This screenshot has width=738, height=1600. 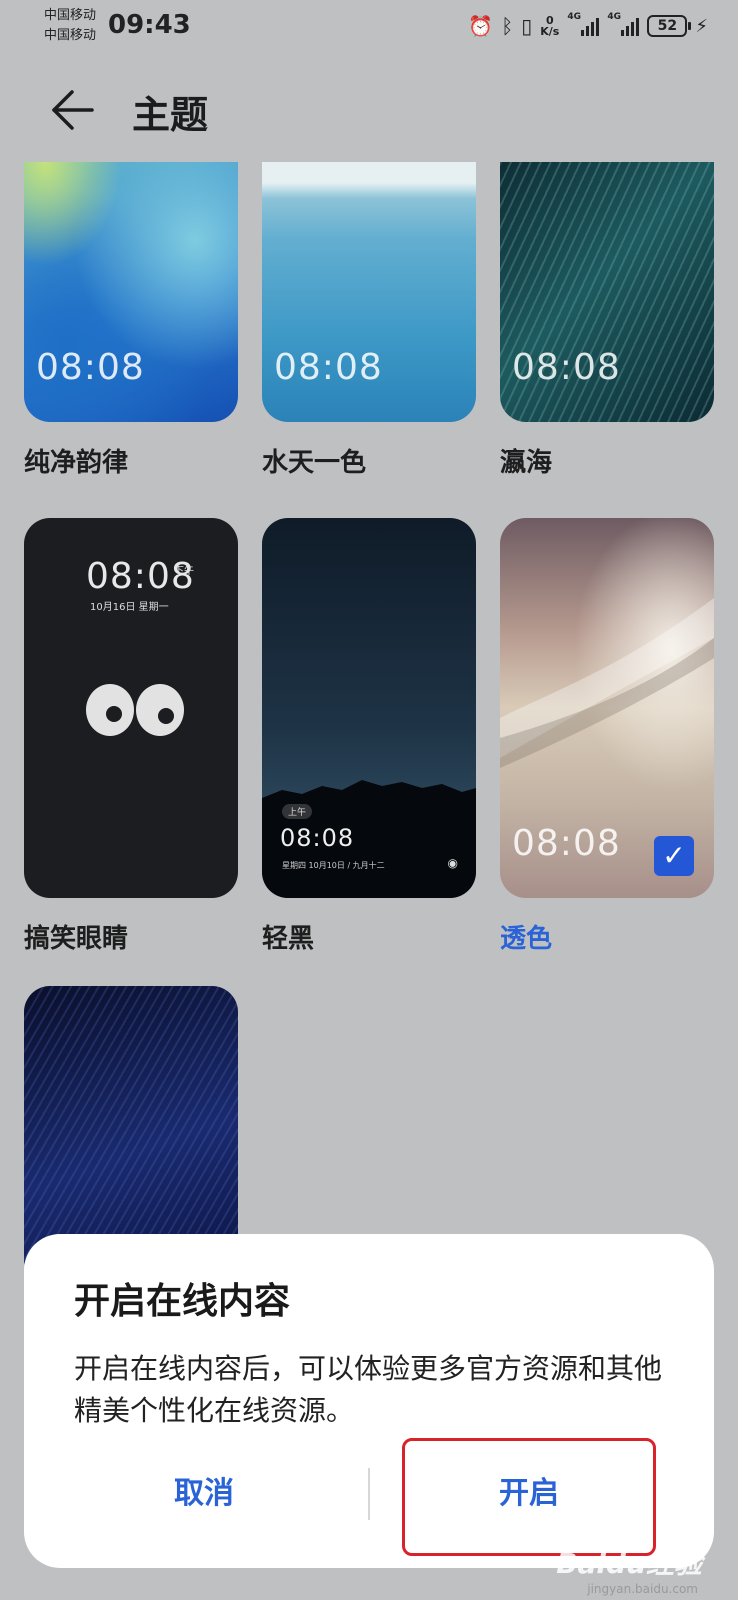 What do you see at coordinates (160, 710) in the screenshot?
I see `eye-right` at bounding box center [160, 710].